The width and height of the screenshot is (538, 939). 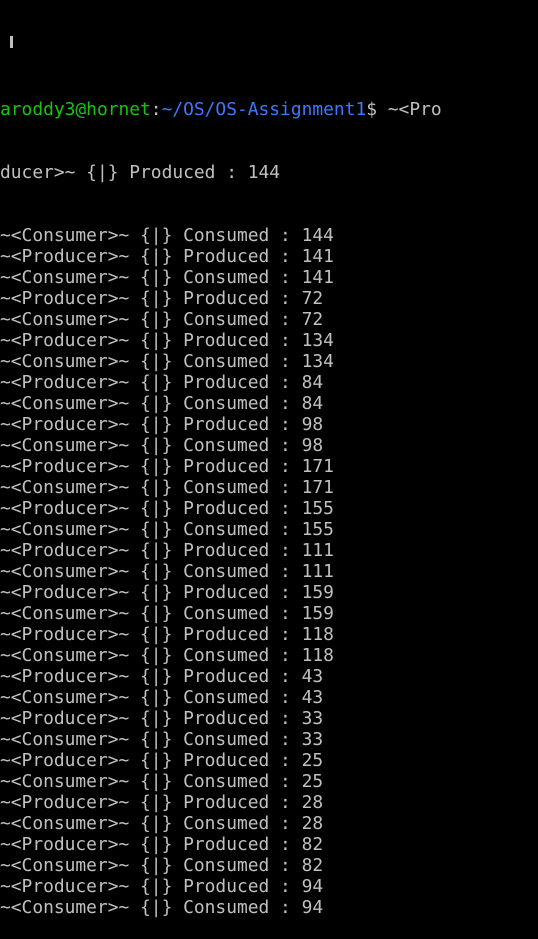 I want to click on output-line: ~<Consumer>~ {|} Consumed : 72, so click(x=162, y=319).